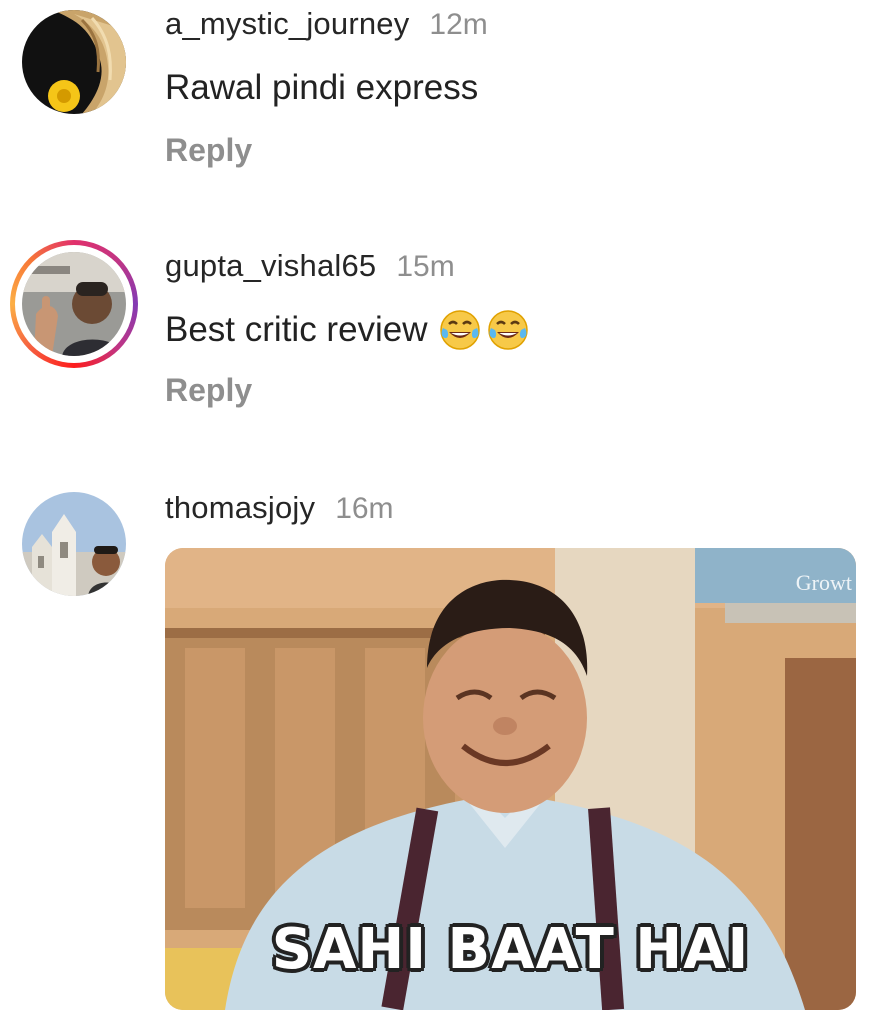  I want to click on comment-text-value: Best critic review, so click(296, 329).